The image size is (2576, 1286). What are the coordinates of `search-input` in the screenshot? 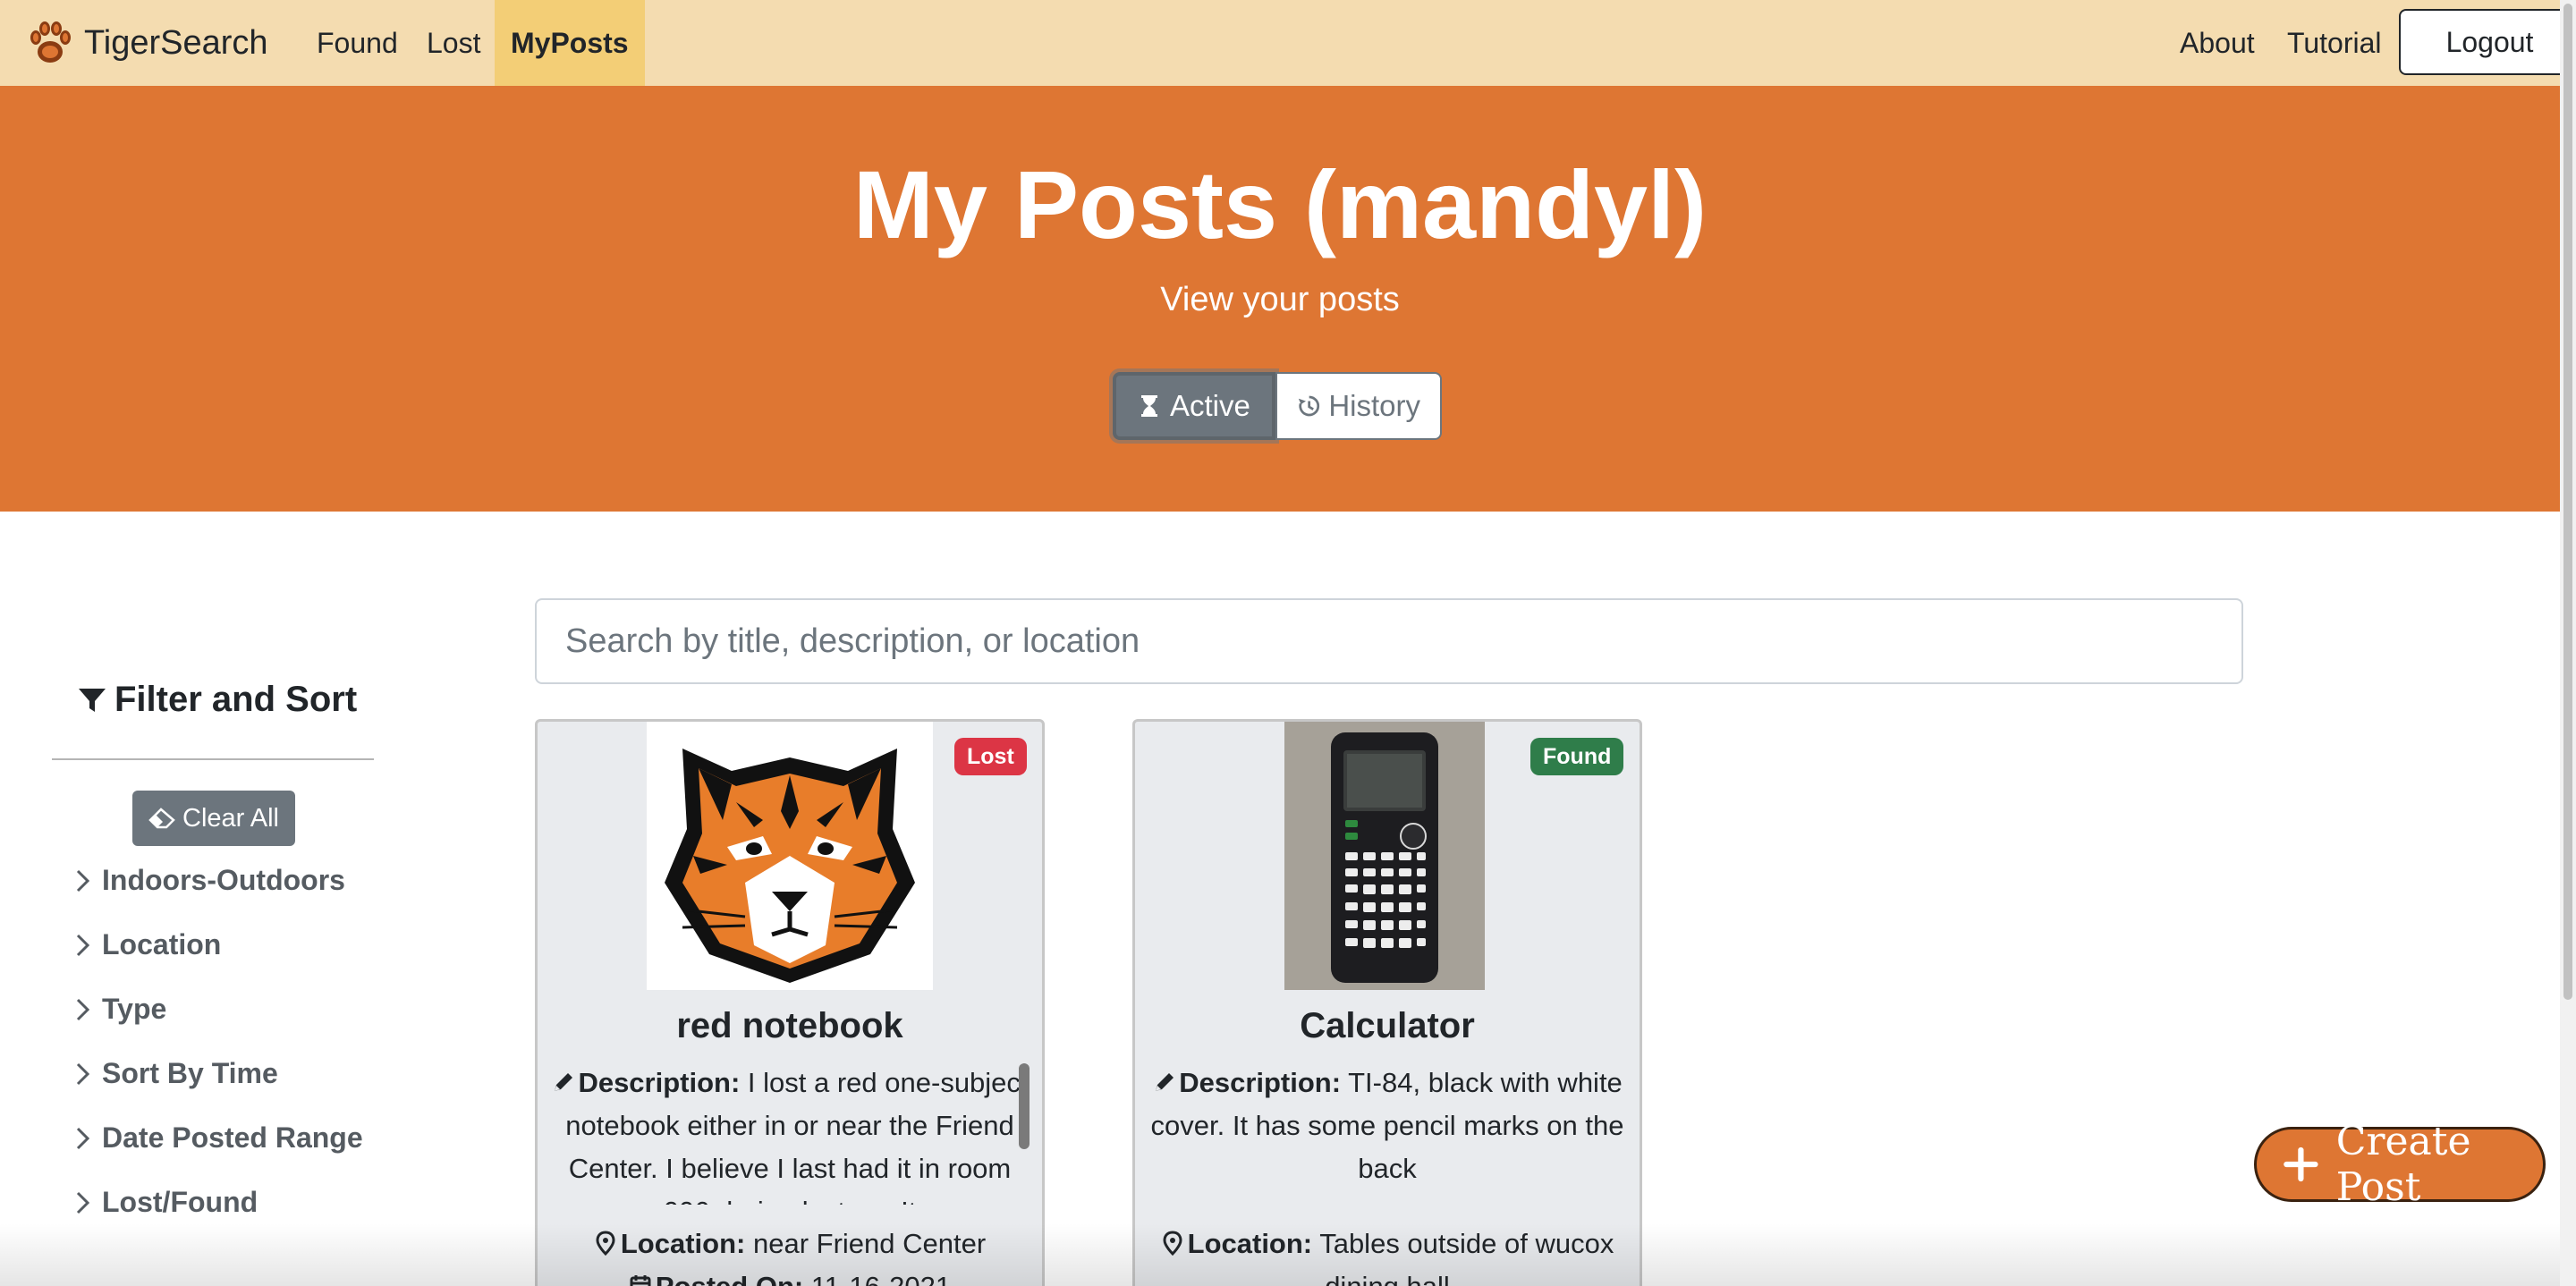 It's located at (1389, 641).